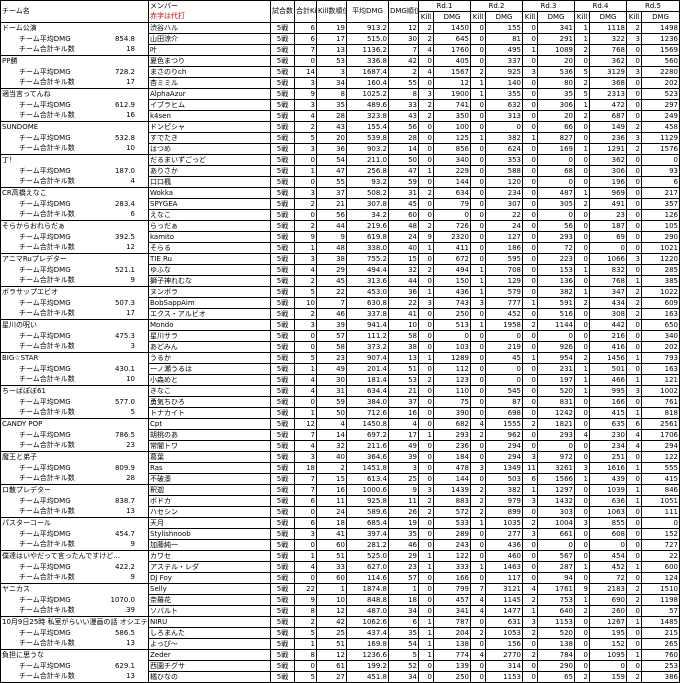 The image size is (680, 683). Describe the element at coordinates (45, 401) in the screenshot. I see `team-avg-label: チーム平均DMG` at that location.